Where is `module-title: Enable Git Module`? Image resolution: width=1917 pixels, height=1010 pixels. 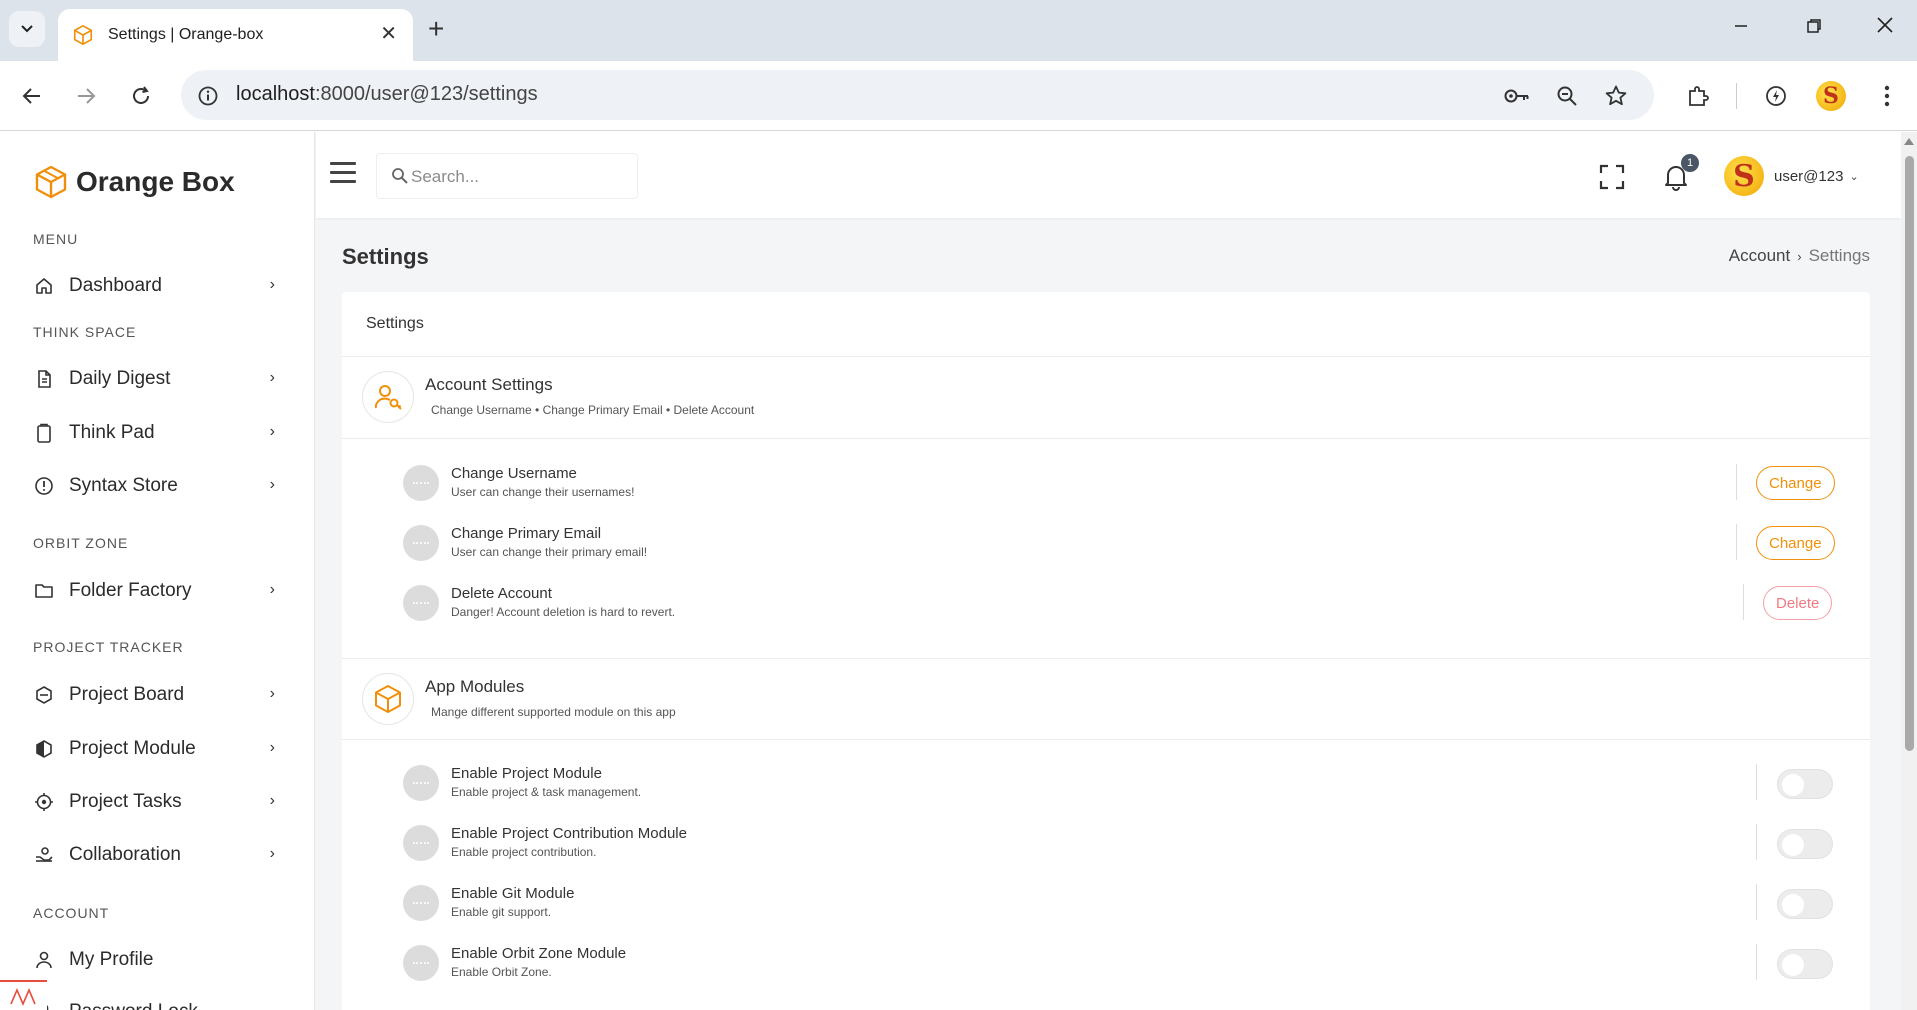 module-title: Enable Git Module is located at coordinates (513, 893).